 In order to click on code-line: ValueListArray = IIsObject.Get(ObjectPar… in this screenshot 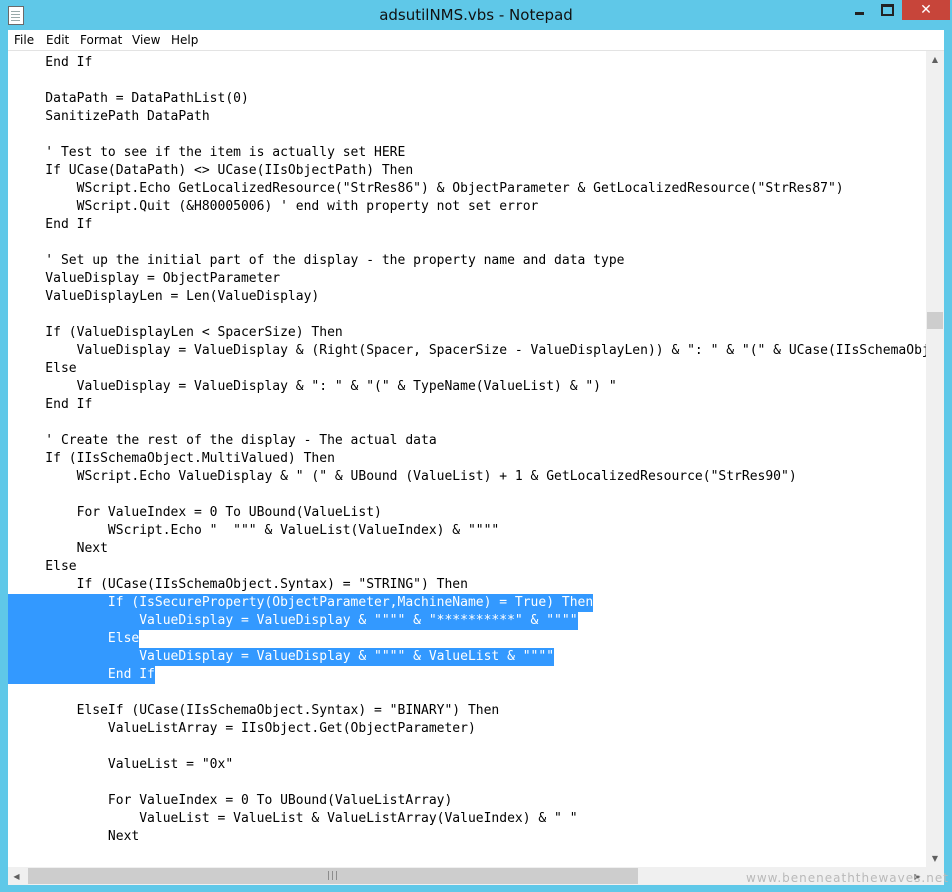, I will do `click(245, 729)`.